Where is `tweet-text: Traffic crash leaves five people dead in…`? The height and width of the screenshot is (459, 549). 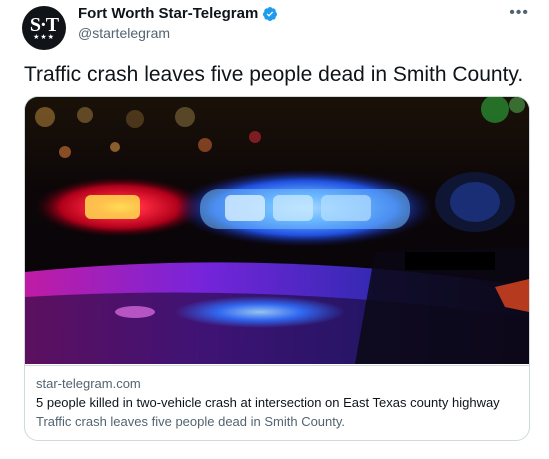 tweet-text: Traffic crash leaves five people dead in… is located at coordinates (274, 74).